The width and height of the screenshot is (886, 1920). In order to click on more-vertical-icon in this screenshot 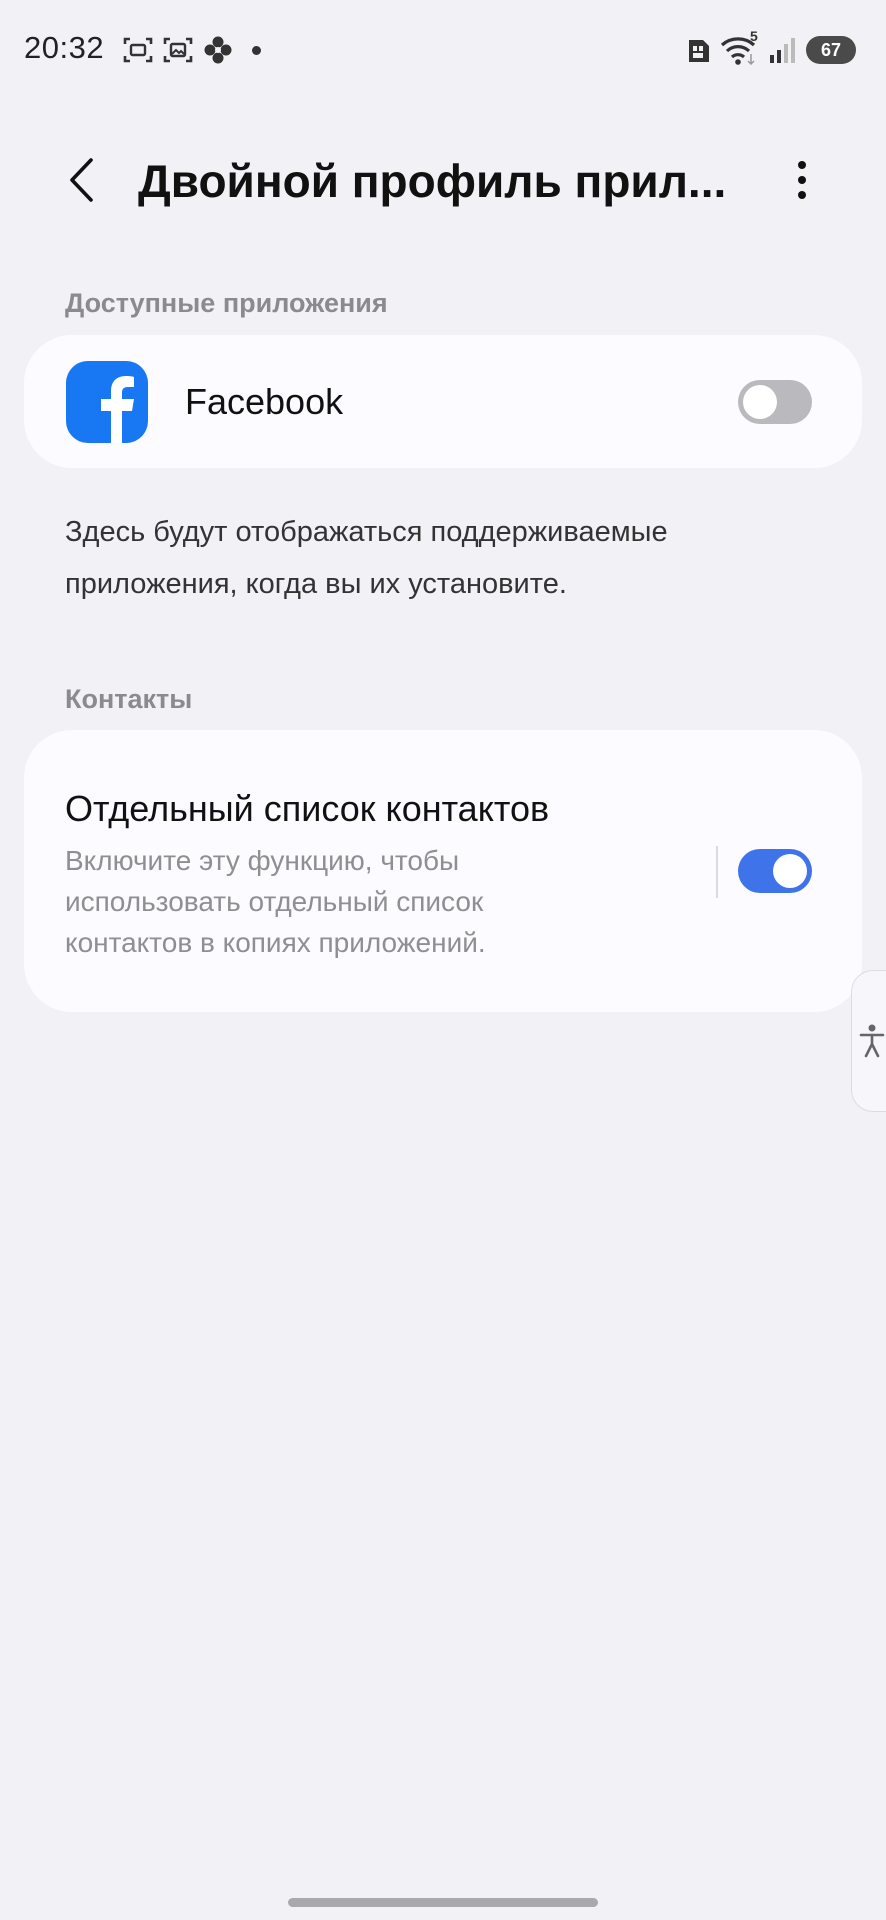, I will do `click(802, 180)`.